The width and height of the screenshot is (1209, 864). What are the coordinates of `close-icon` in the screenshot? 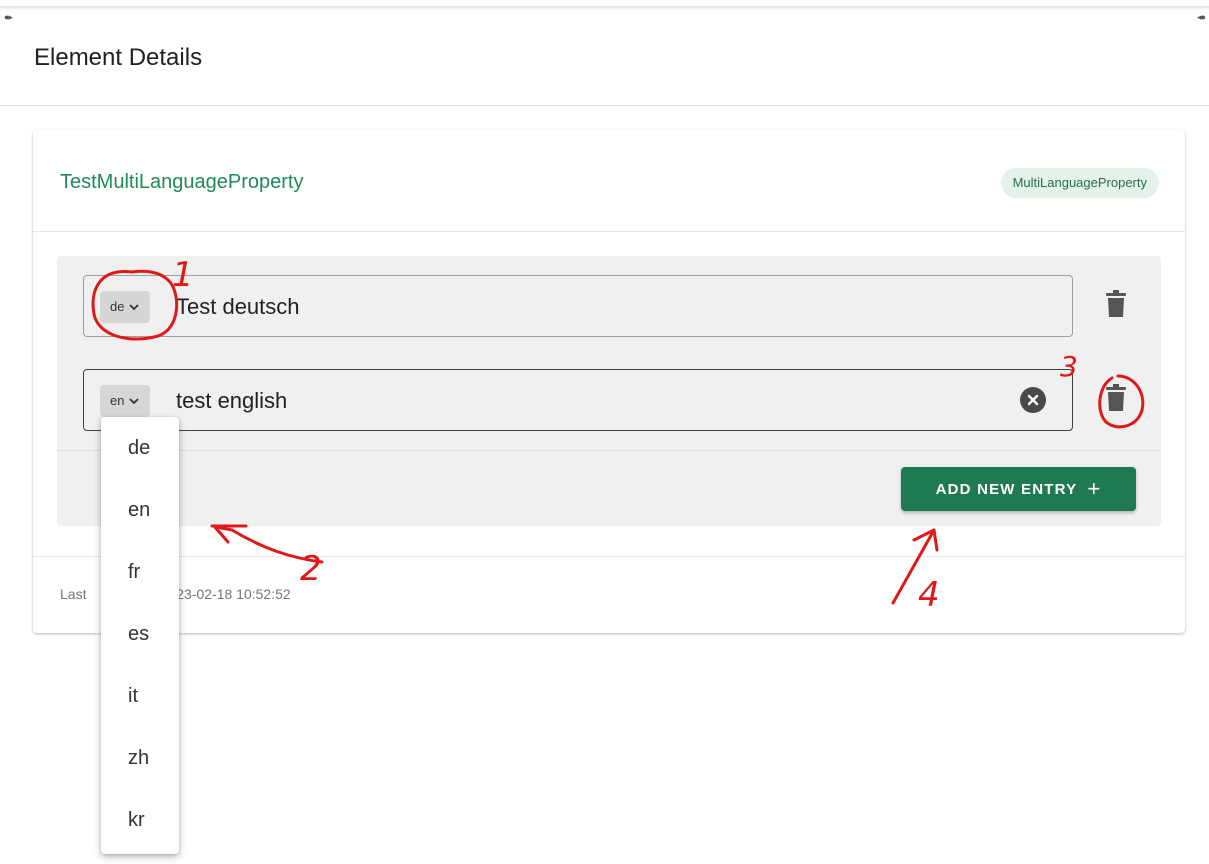 It's located at (1033, 400).